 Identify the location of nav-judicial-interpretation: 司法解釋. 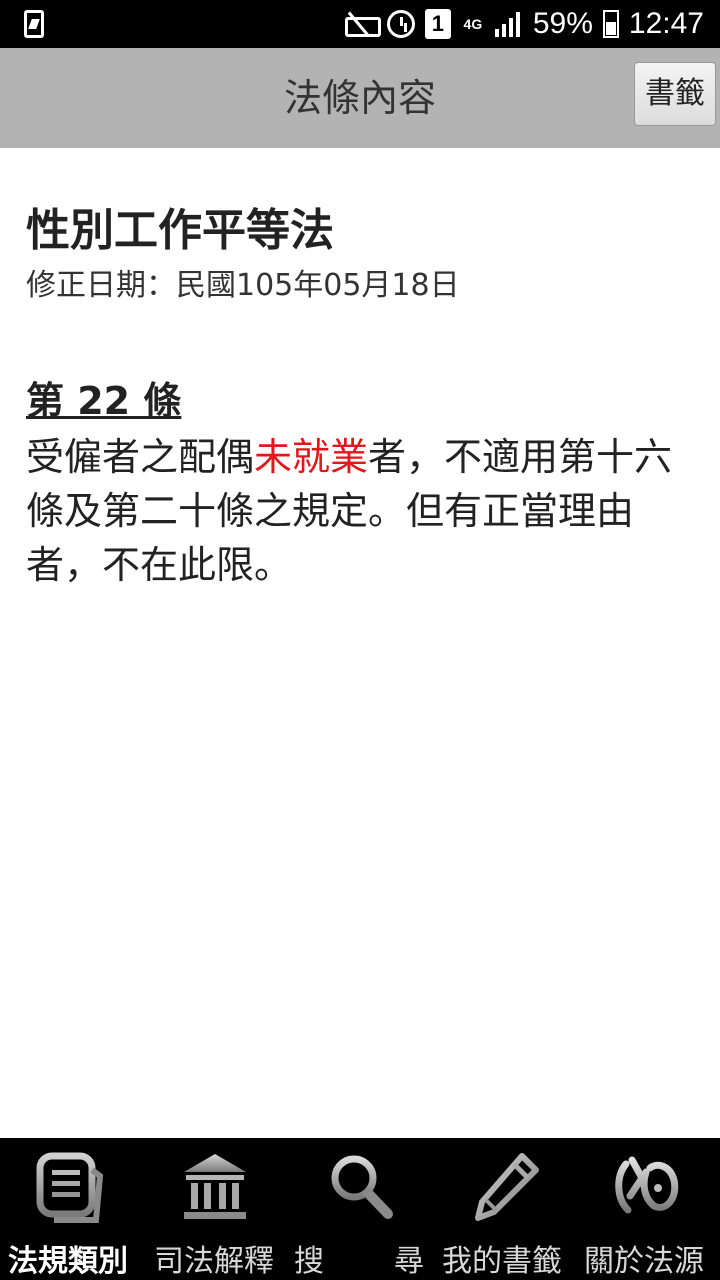
(218, 1209).